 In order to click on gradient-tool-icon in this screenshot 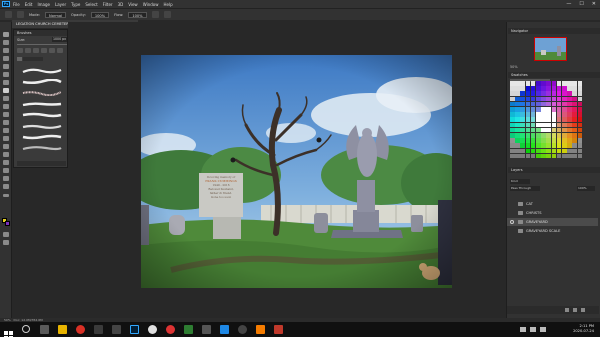, I will do `click(6, 122)`.